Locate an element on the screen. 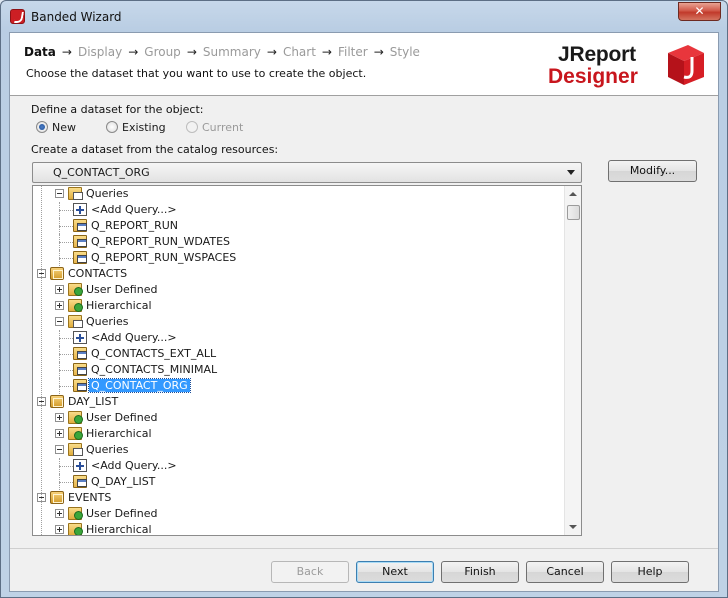 Image resolution: width=728 pixels, height=598 pixels. title-bar: Banded Wizard ✕ is located at coordinates (364, 16).